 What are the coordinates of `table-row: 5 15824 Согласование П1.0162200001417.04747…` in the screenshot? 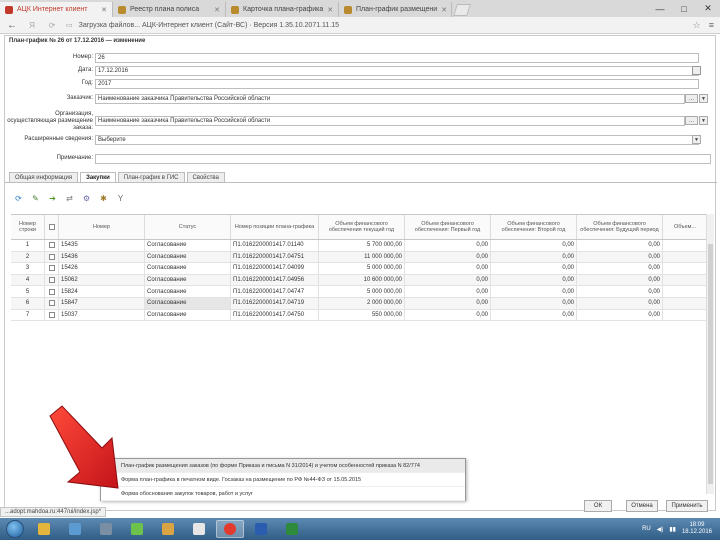 It's located at (359, 292).